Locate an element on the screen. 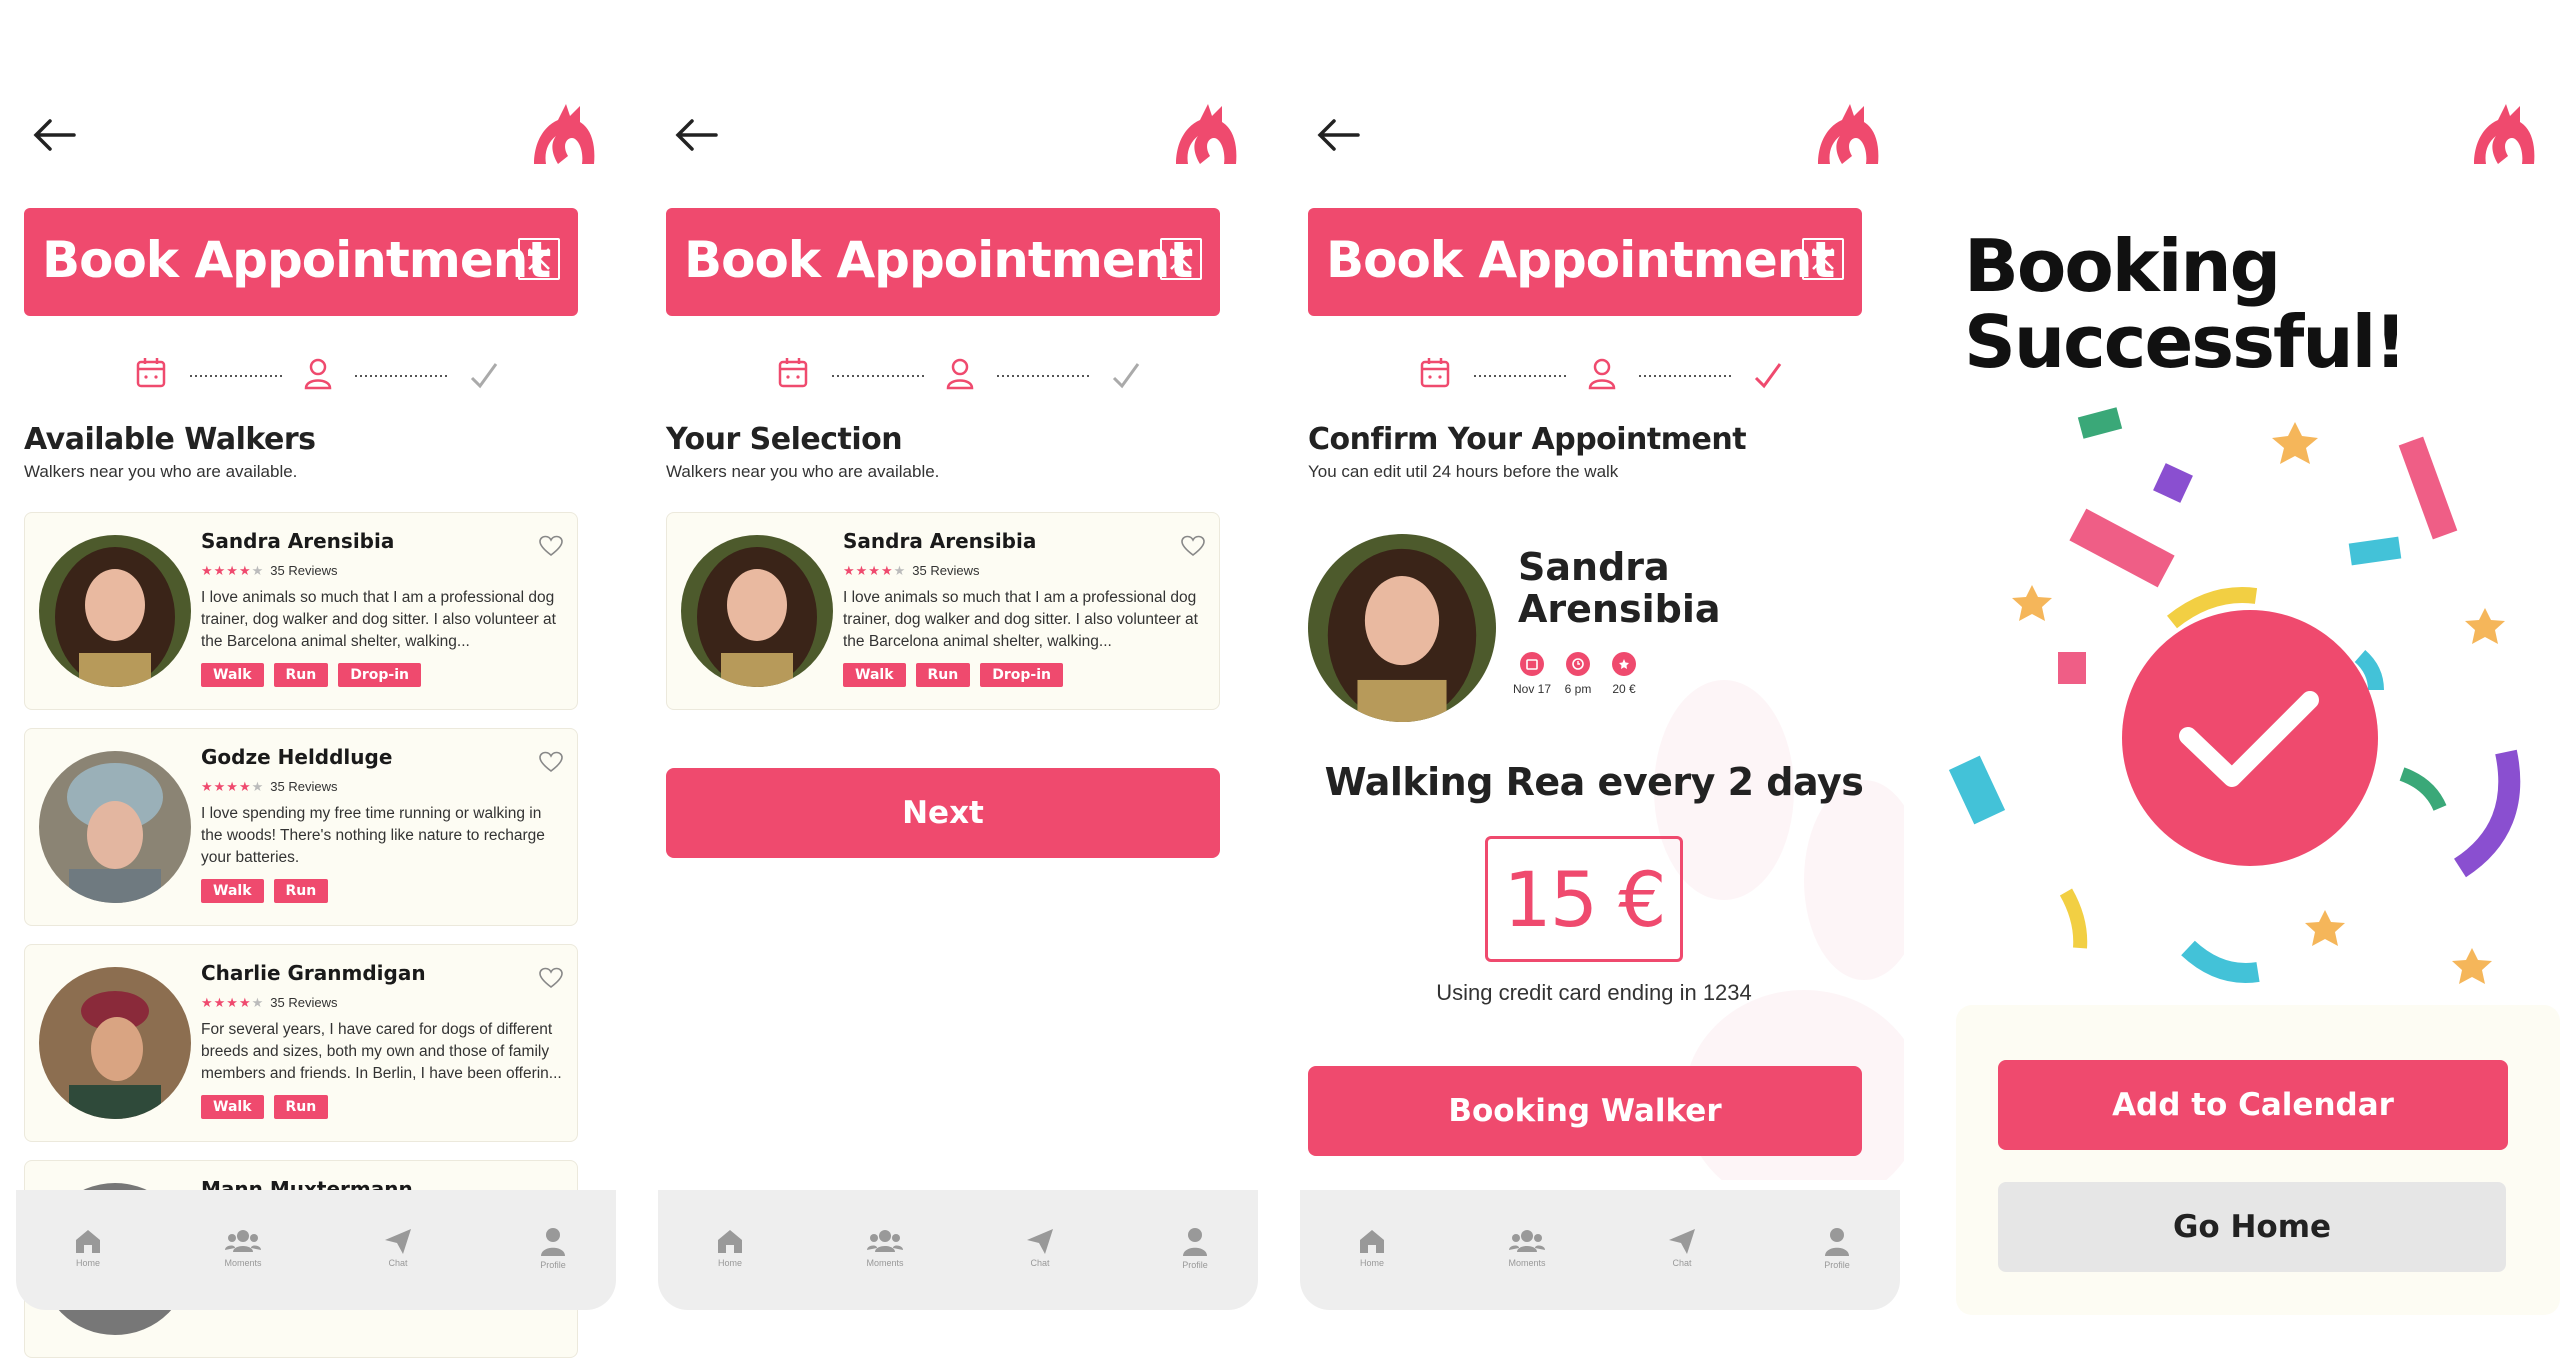  service-tags: Walk Run is located at coordinates (265, 891).